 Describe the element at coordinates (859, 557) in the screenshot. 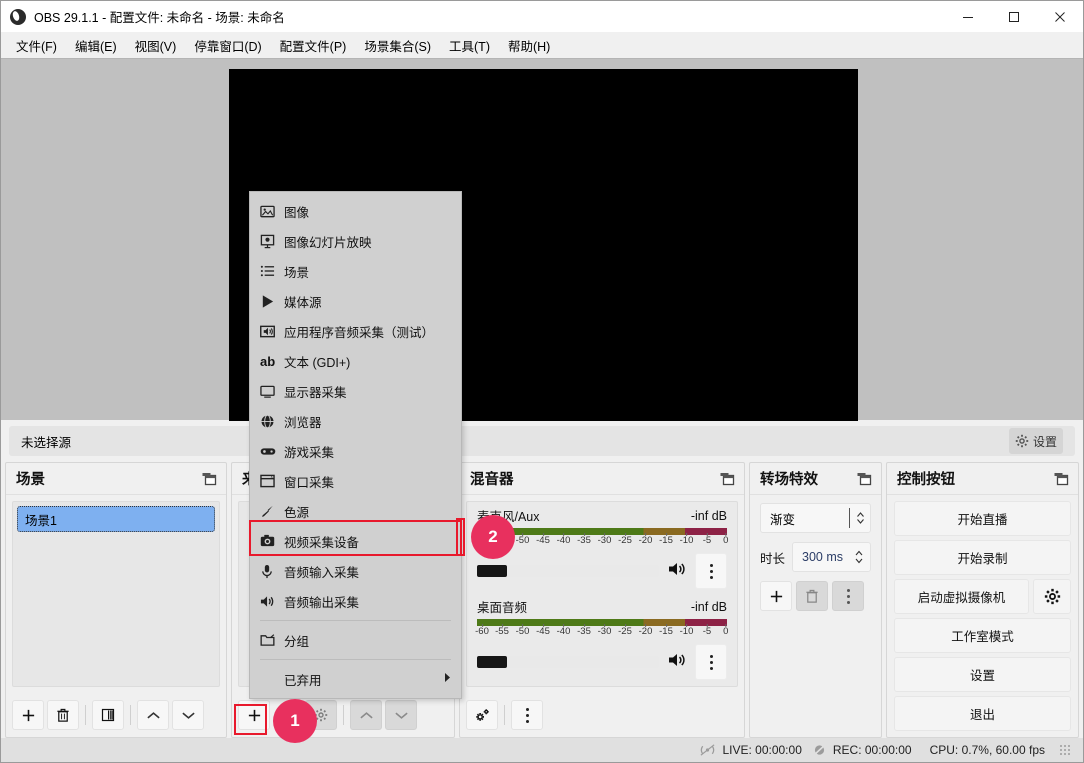

I see `spinner-arrows-icon` at that location.